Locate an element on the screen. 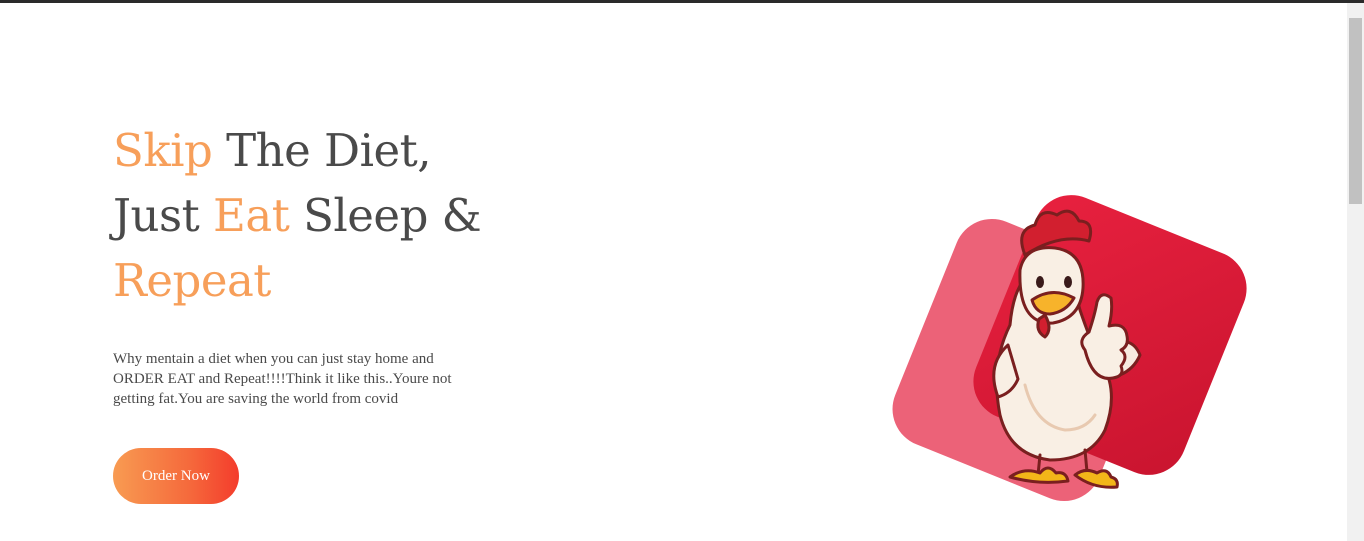 This screenshot has width=1364, height=541. headline-text-just: Just is located at coordinates (163, 215).